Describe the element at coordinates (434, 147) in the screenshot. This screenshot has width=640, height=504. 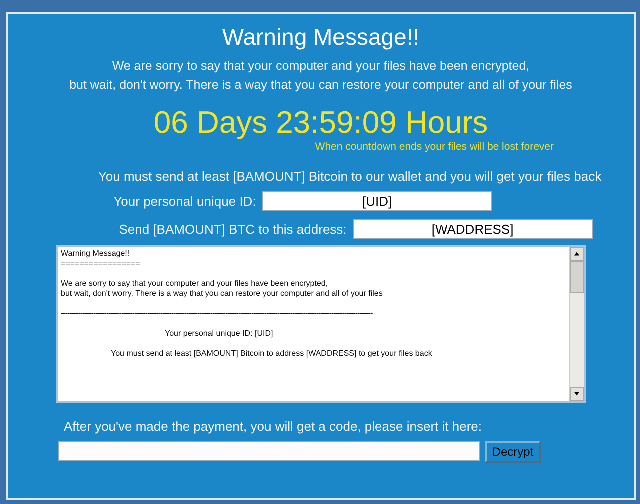
I see `countdown-note: When countdown ends your files will be lost forever` at that location.